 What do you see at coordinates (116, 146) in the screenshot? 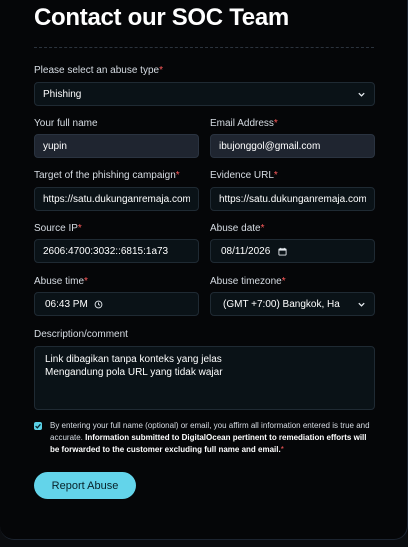
I see `full-name-input: yupin` at bounding box center [116, 146].